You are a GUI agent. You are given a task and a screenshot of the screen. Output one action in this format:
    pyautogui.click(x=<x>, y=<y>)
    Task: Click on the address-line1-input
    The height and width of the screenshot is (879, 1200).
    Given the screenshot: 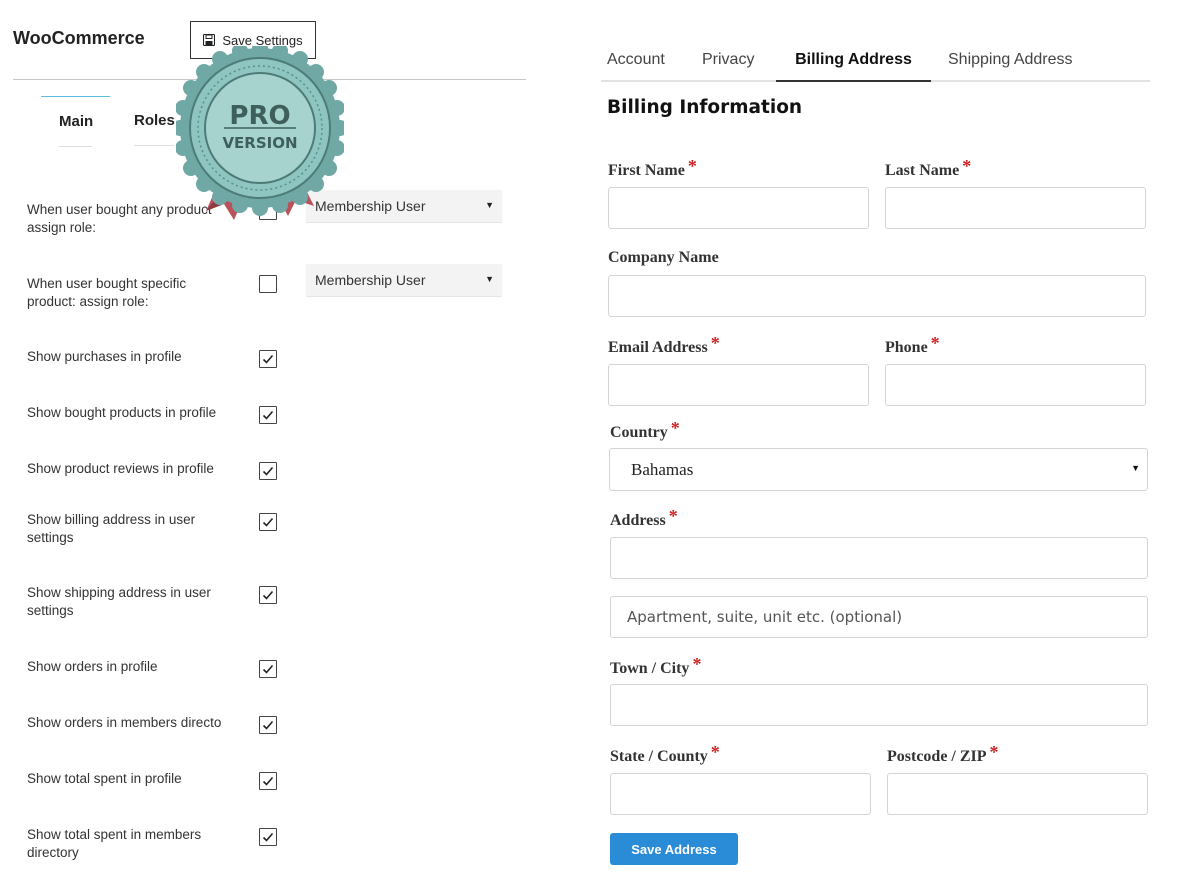 What is the action you would take?
    pyautogui.click(x=879, y=558)
    